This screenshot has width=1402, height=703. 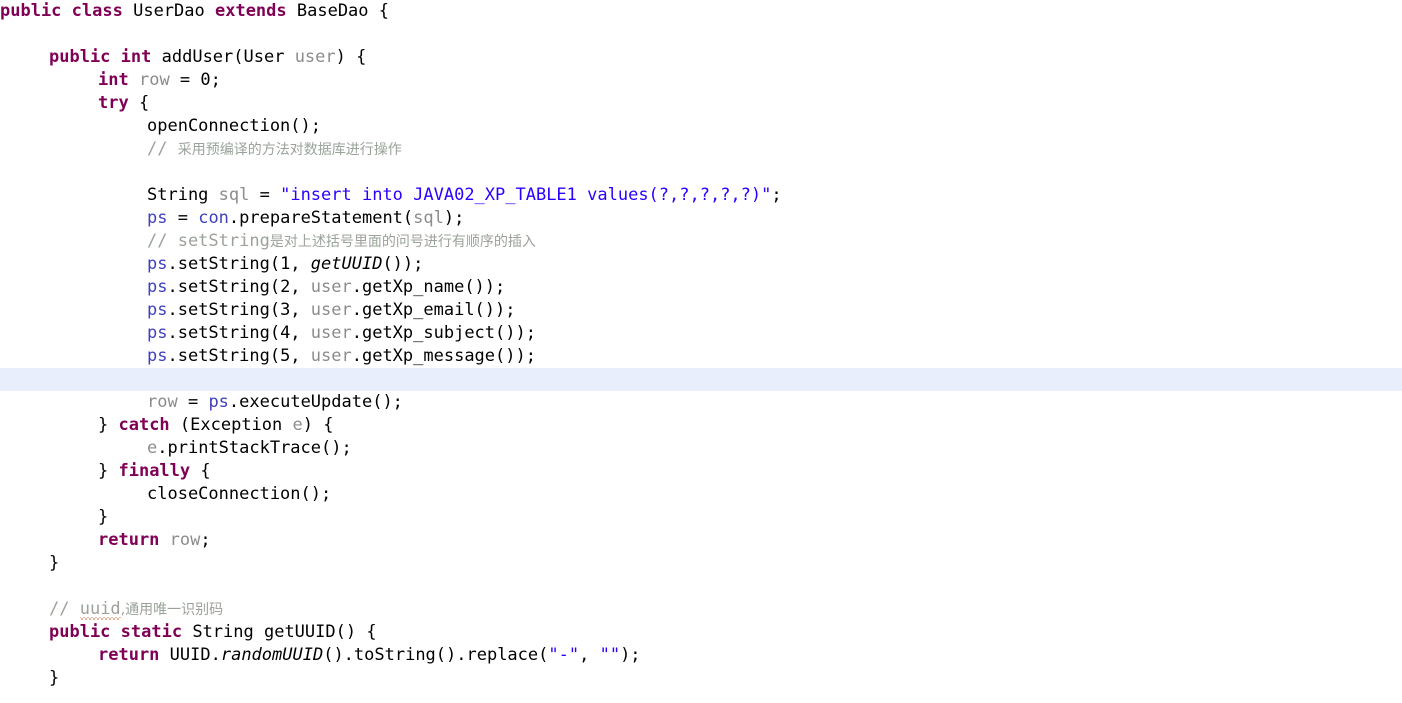 I want to click on code-line: ps = con.prepareStatement(sql);, so click(x=701, y=218).